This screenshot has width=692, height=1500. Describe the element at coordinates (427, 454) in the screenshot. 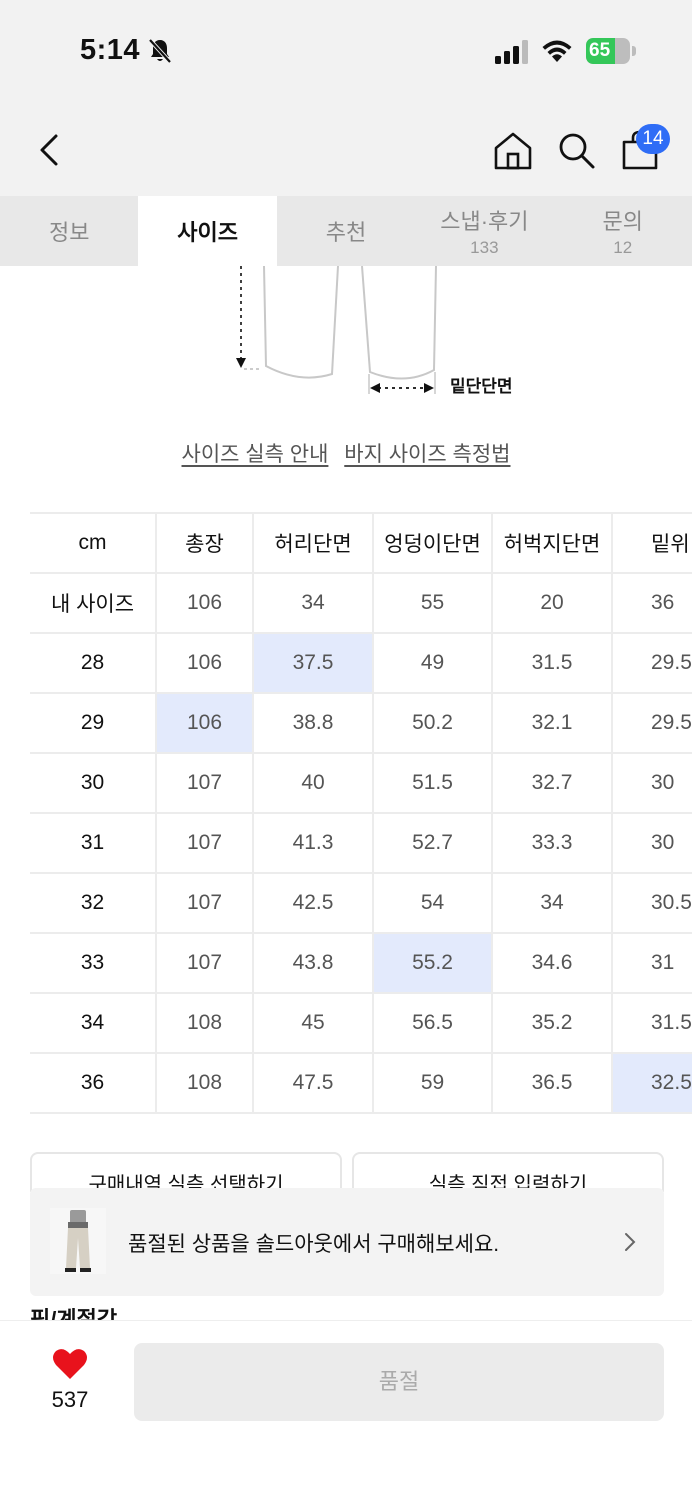

I see `pants-measure-method-link: 바지 사이즈 측정법` at that location.